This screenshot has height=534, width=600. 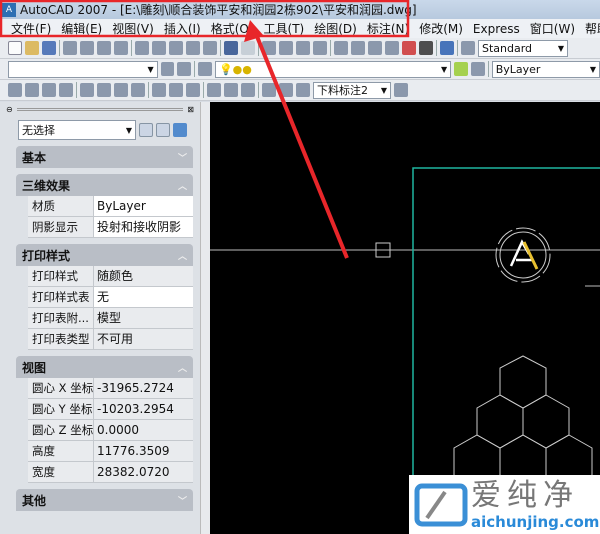 What do you see at coordinates (254, 31) in the screenshot?
I see `arrow-head-icon` at bounding box center [254, 31].